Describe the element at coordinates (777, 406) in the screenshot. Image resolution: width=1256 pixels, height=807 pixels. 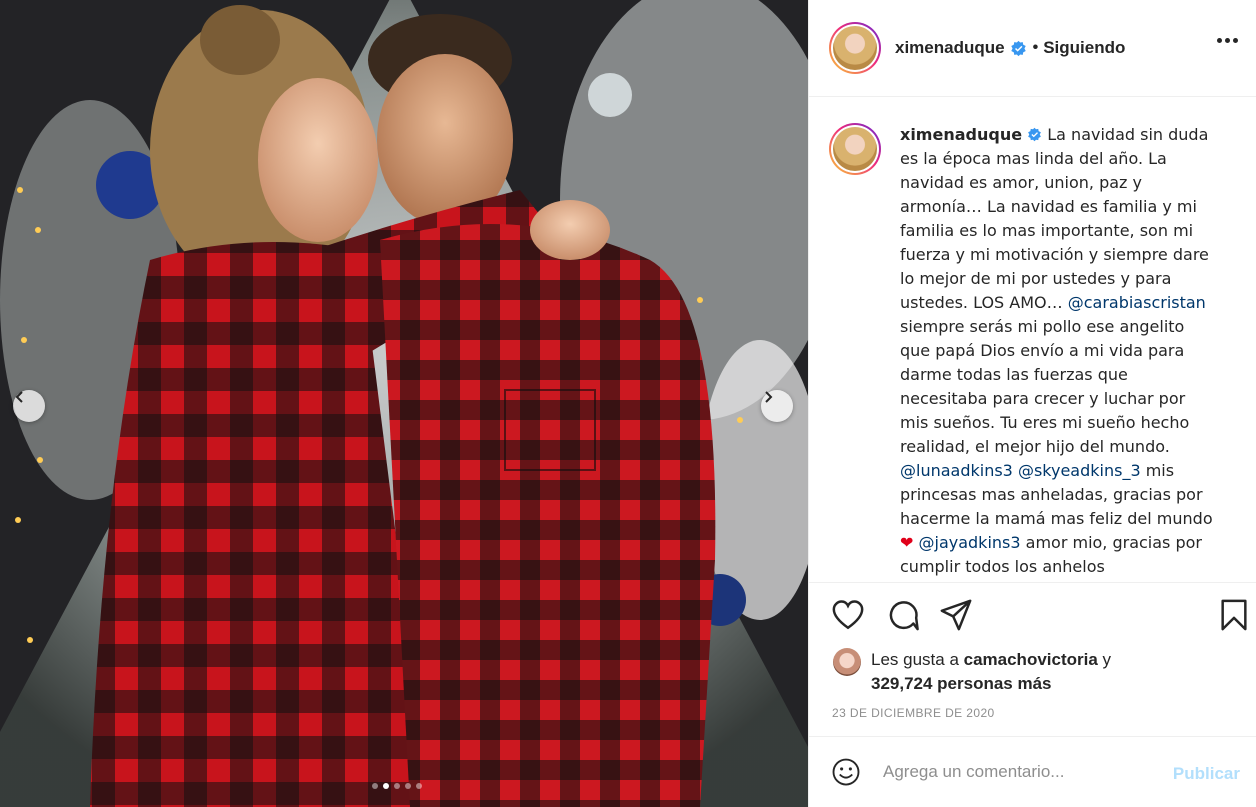
I see `carousel-next-button` at that location.